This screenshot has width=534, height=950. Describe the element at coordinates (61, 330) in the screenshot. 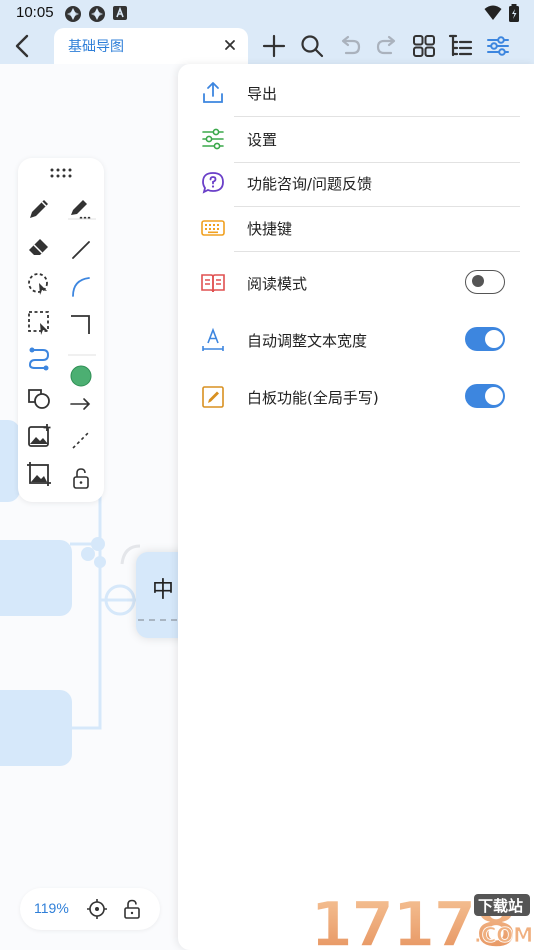

I see `tool-palette` at that location.